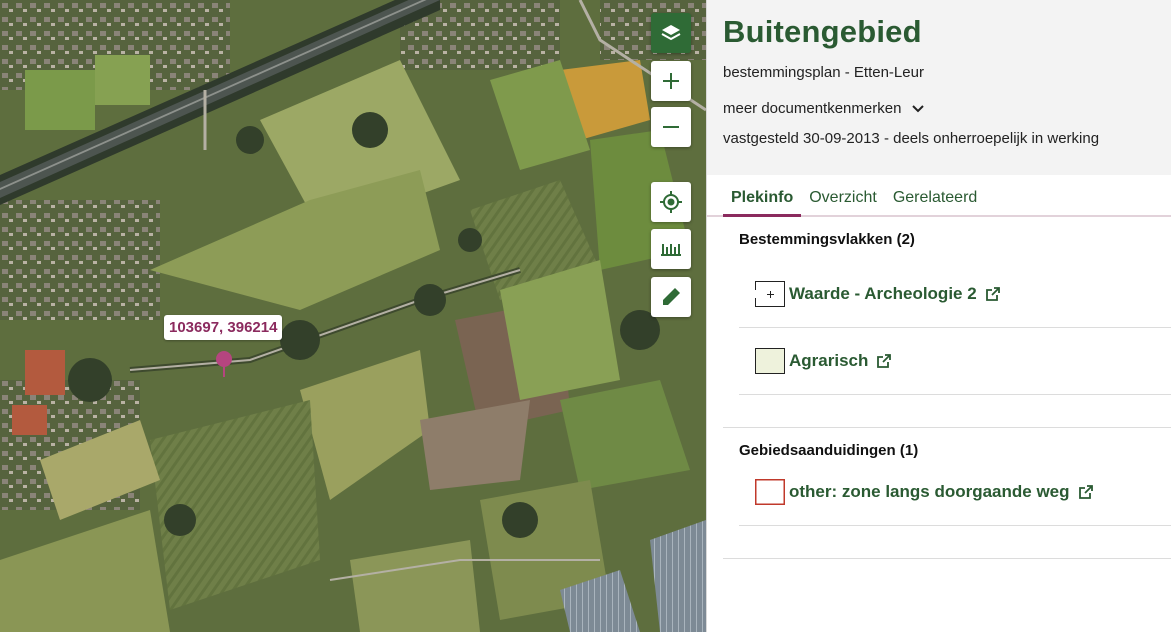 This screenshot has height=632, width=1171. I want to click on item-label: Waarde - Archeologie 2, so click(883, 293).